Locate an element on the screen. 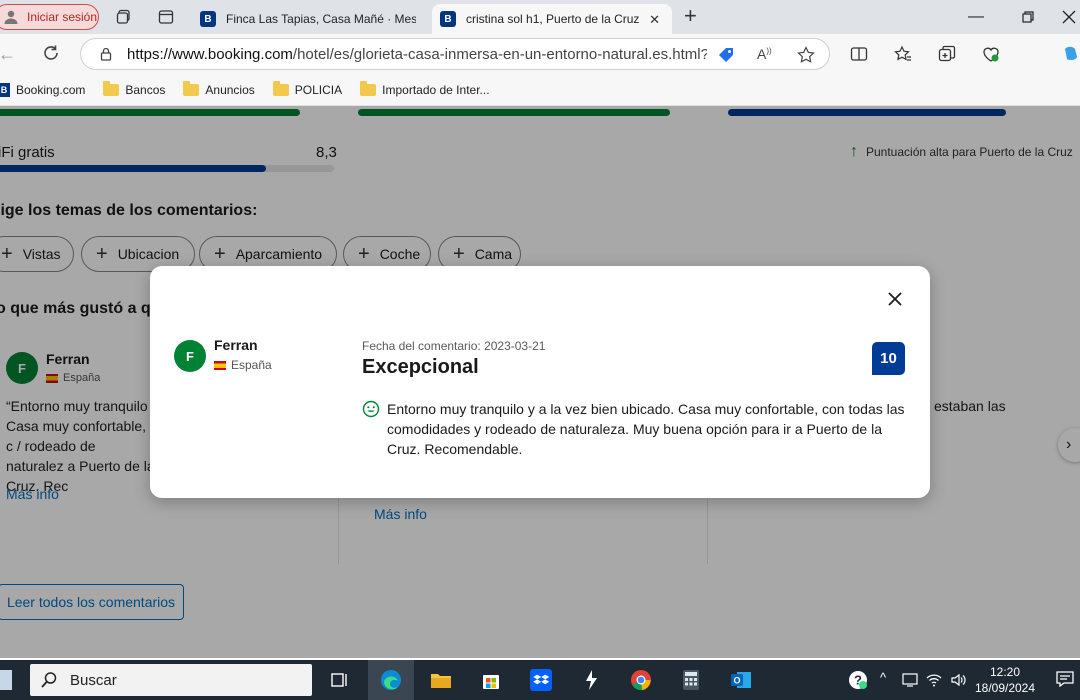 Image resolution: width=1080 pixels, height=700 pixels. start-button is located at coordinates (6, 680).